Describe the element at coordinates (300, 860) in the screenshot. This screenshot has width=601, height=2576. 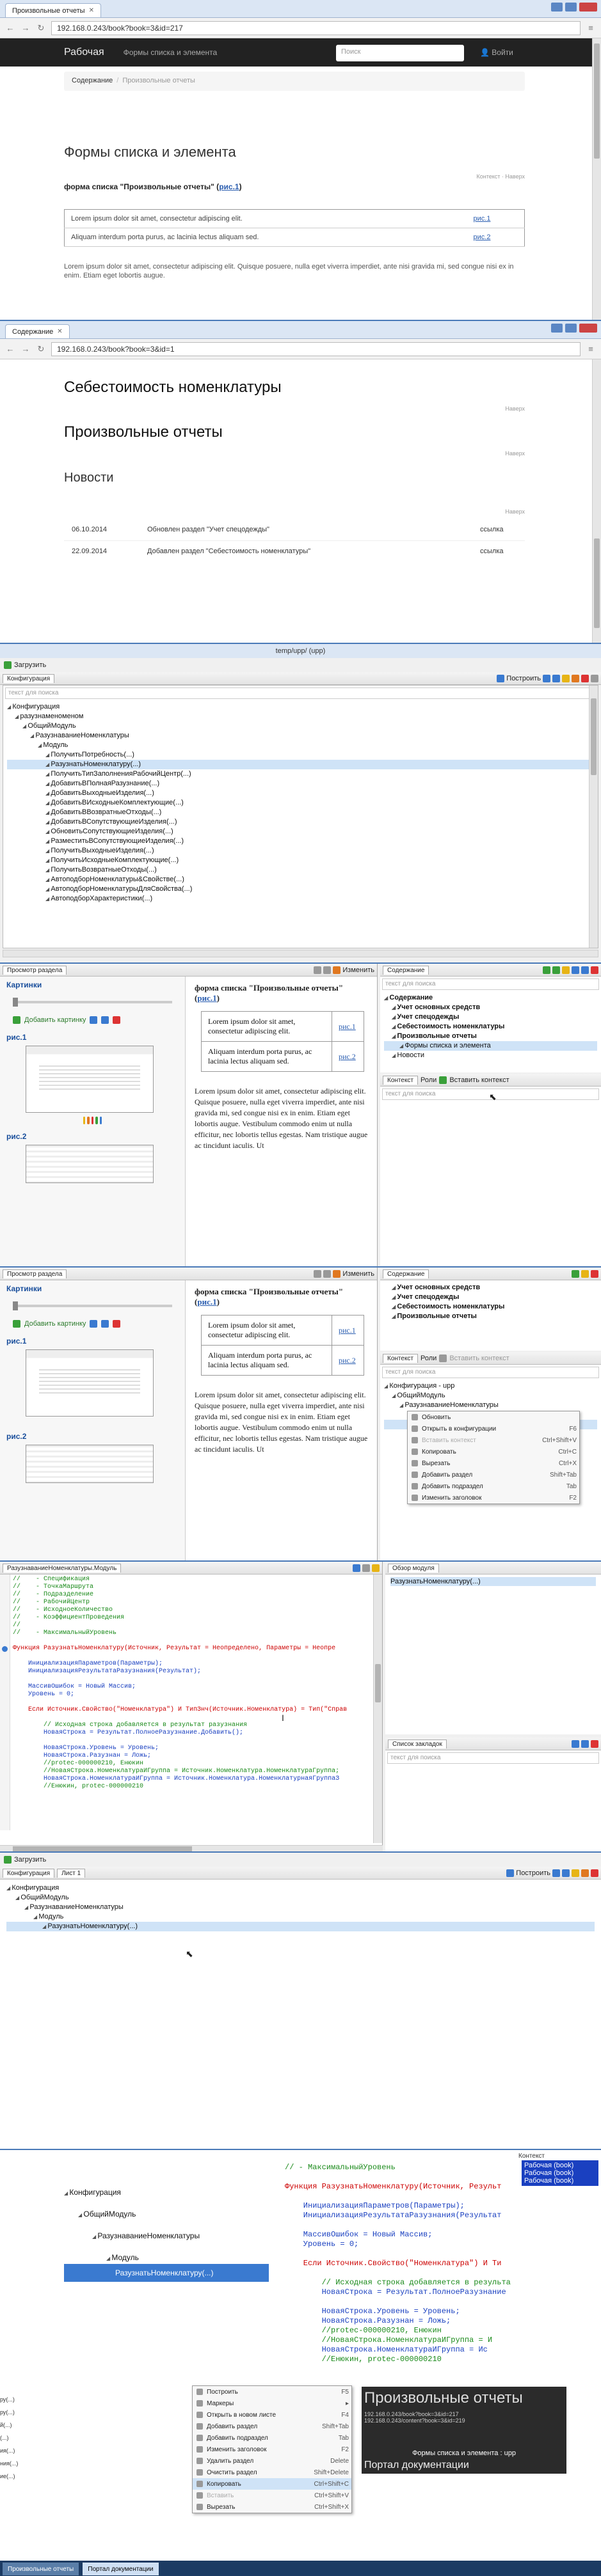
I see `tree-item: ◢ ПолучитьИсходныеКомплектующие(...)` at that location.